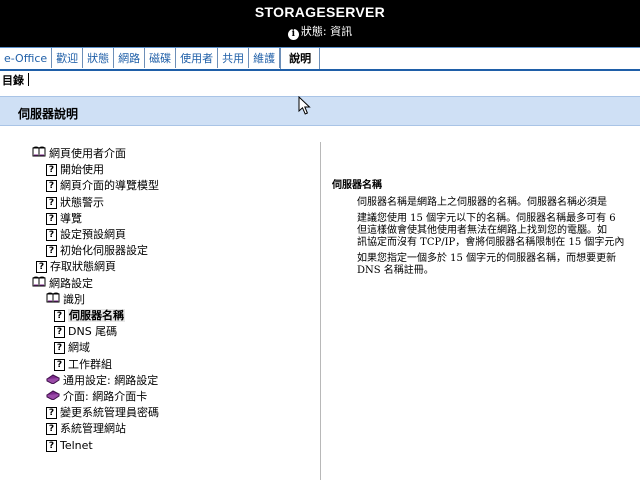 The image size is (640, 480). What do you see at coordinates (111, 380) in the screenshot?
I see `tree-node-label: 通用設定: 網路設定` at bounding box center [111, 380].